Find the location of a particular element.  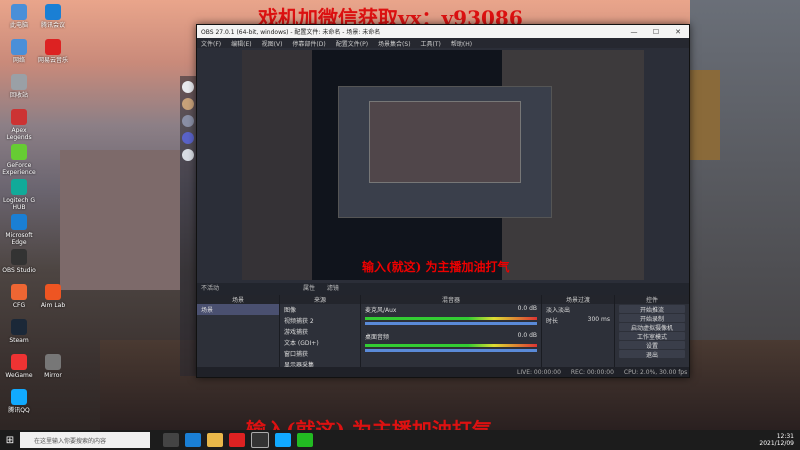

properties-button: 属性 is located at coordinates (309, 288).